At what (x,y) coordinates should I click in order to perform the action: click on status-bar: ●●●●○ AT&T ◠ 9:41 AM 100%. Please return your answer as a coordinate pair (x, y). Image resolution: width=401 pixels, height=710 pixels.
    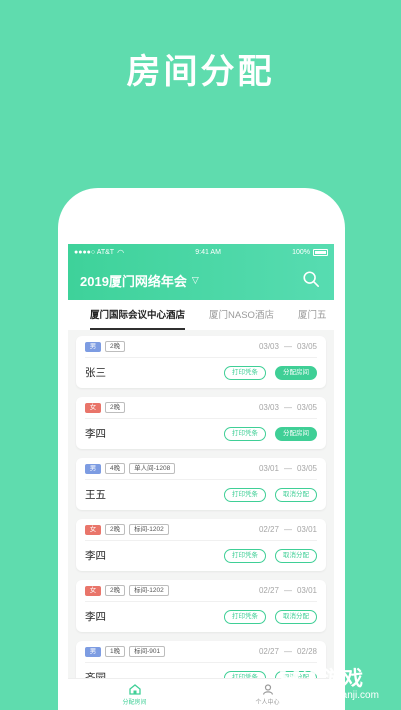
    Looking at the image, I should click on (201, 252).